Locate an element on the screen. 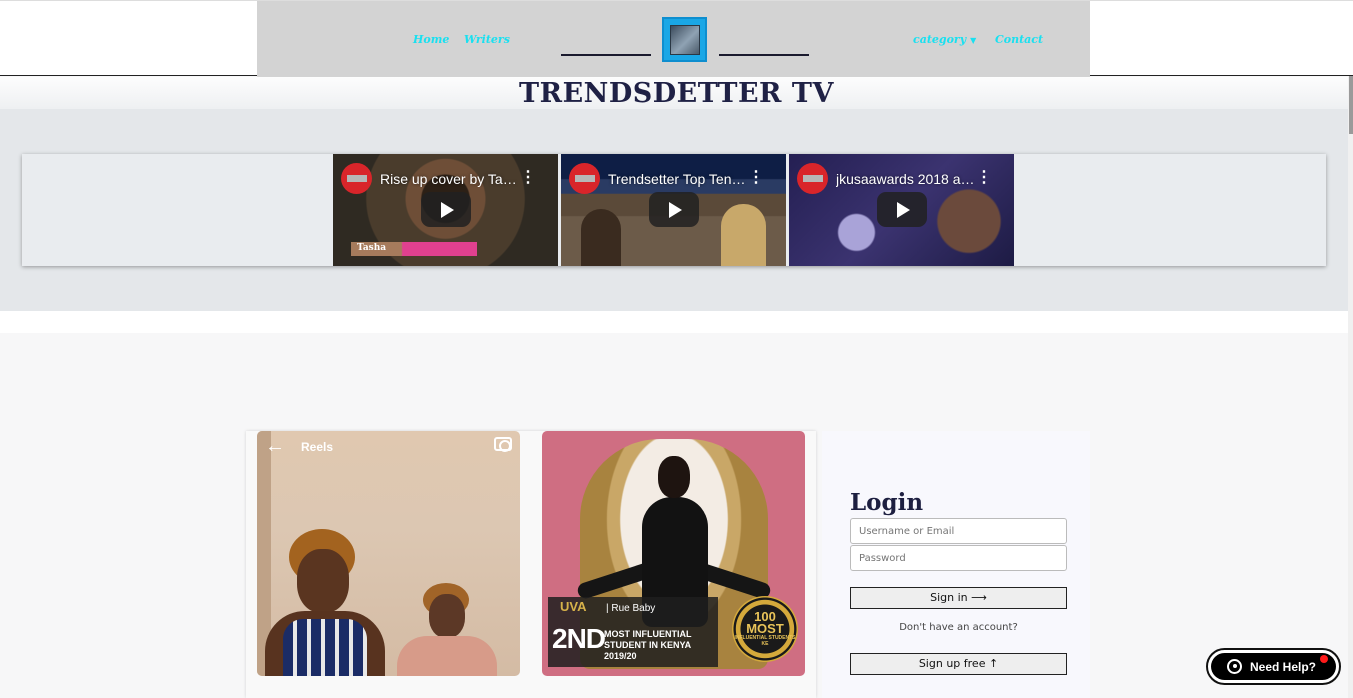 Image resolution: width=1353 pixels, height=698 pixels. camera-icon is located at coordinates (503, 444).